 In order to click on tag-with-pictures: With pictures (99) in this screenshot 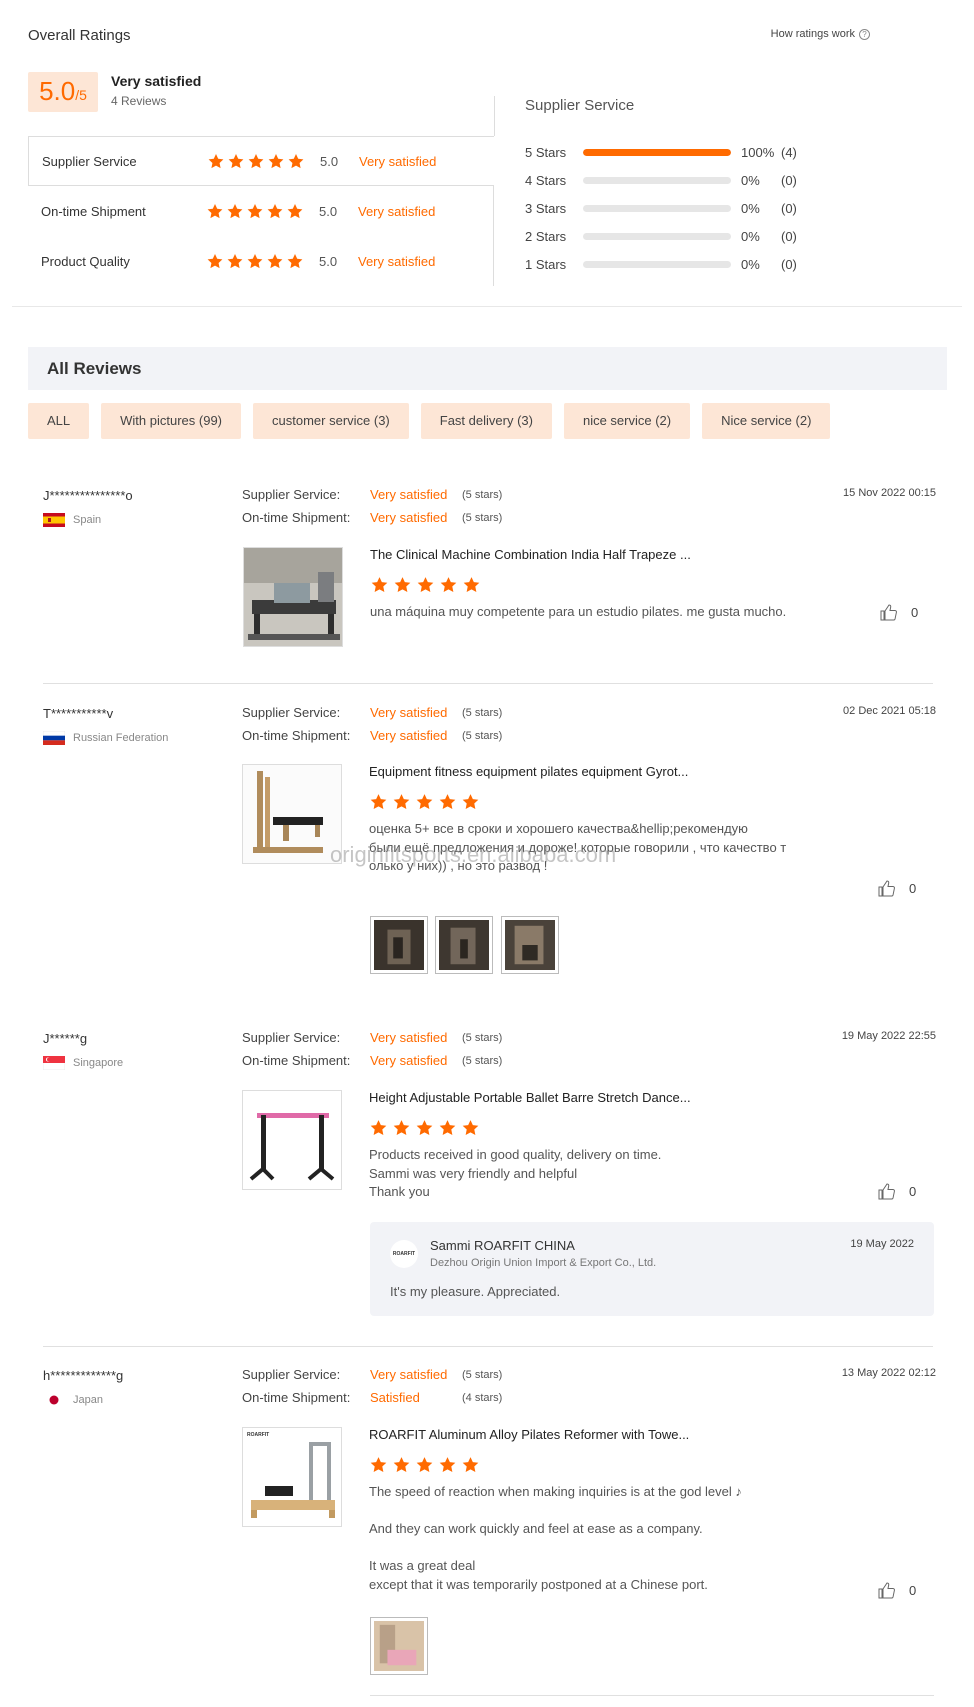, I will do `click(171, 421)`.